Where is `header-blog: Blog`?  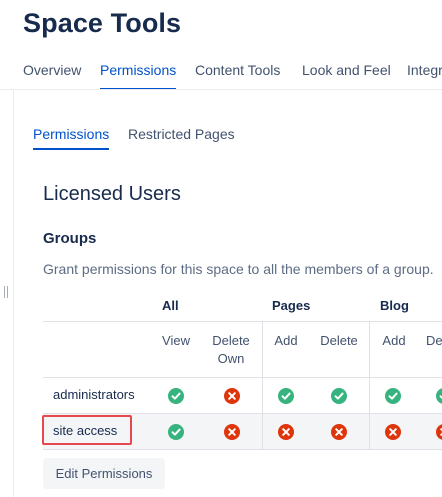 header-blog: Blog is located at coordinates (394, 305).